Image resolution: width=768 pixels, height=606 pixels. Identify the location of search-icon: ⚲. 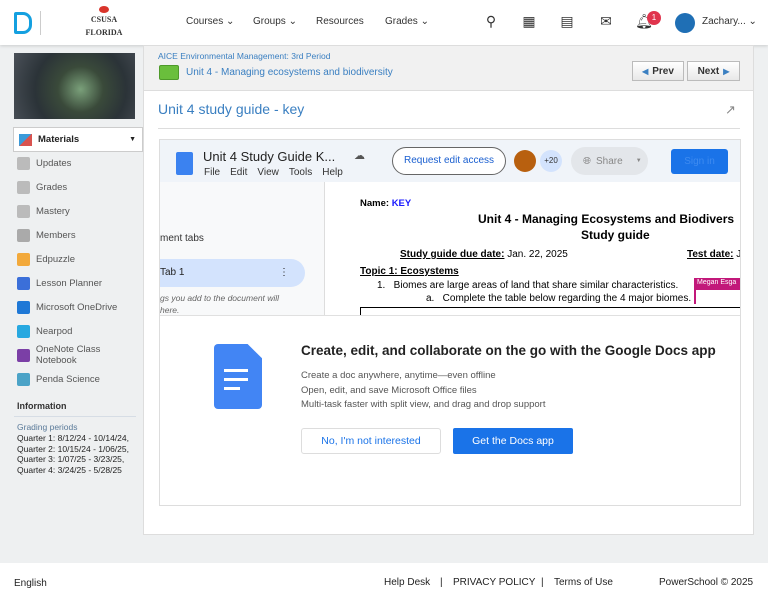
(491, 22).